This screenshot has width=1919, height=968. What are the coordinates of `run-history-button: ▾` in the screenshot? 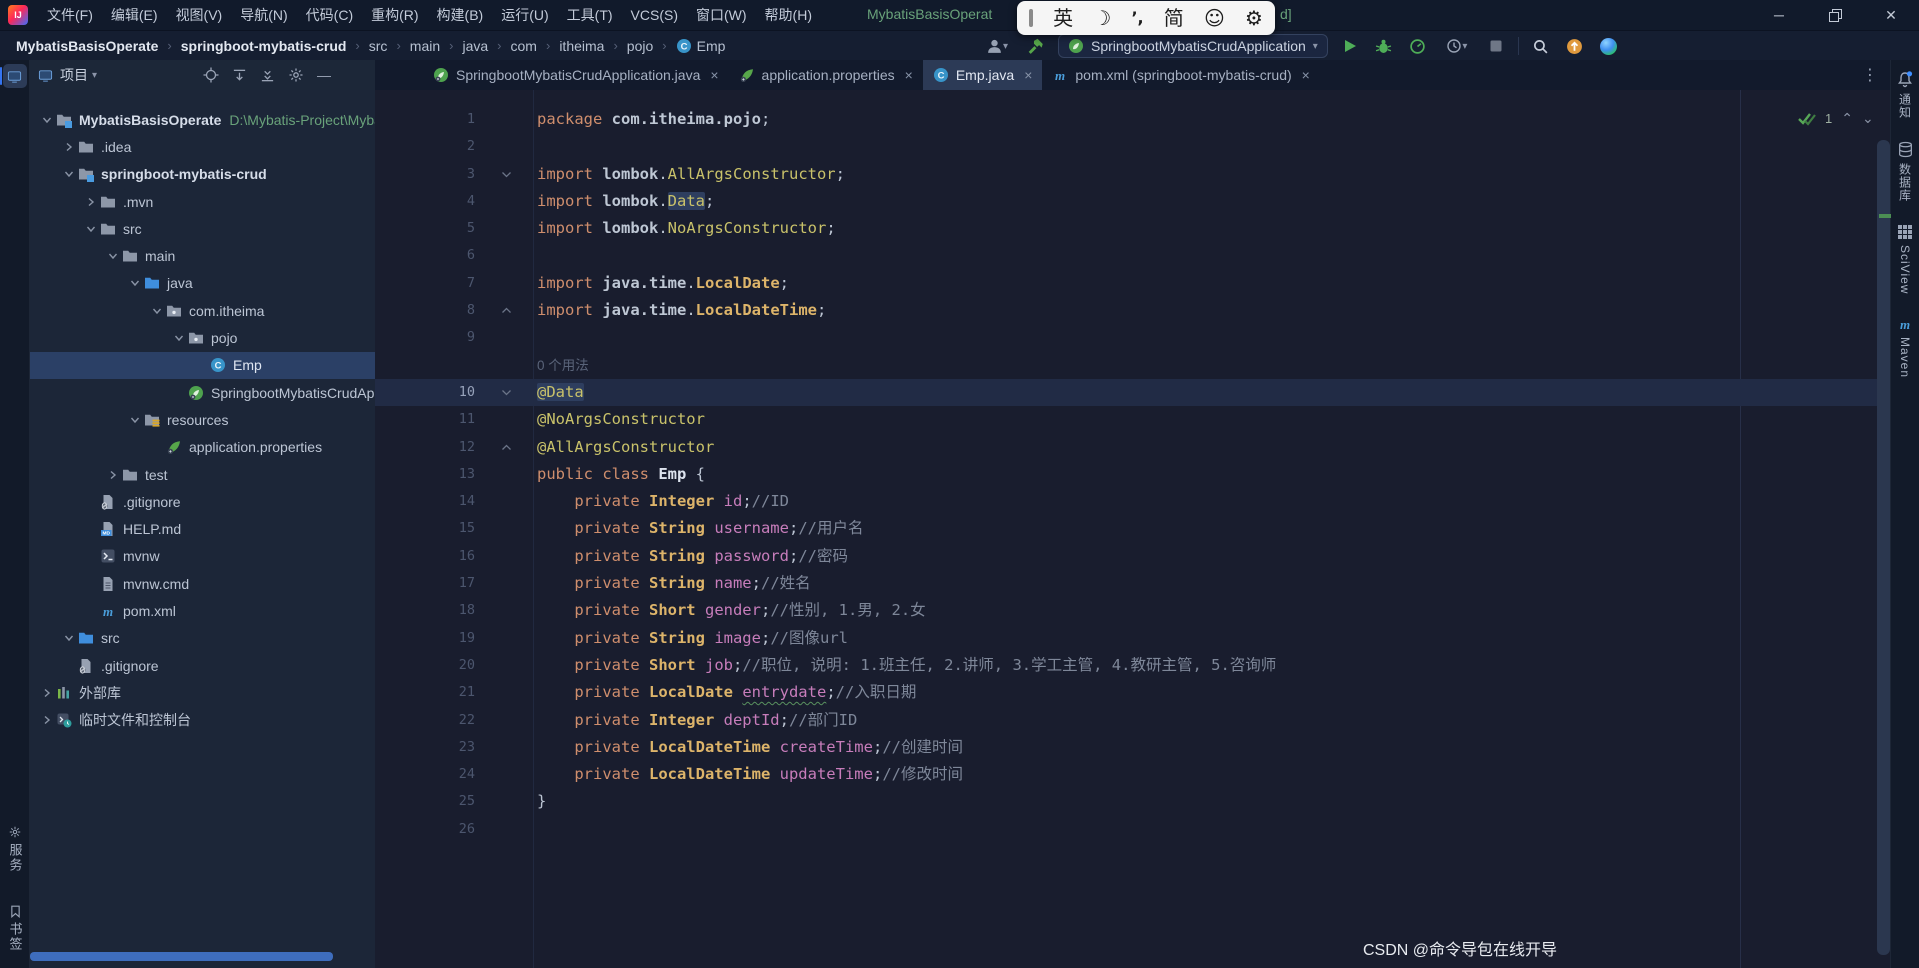 It's located at (1457, 46).